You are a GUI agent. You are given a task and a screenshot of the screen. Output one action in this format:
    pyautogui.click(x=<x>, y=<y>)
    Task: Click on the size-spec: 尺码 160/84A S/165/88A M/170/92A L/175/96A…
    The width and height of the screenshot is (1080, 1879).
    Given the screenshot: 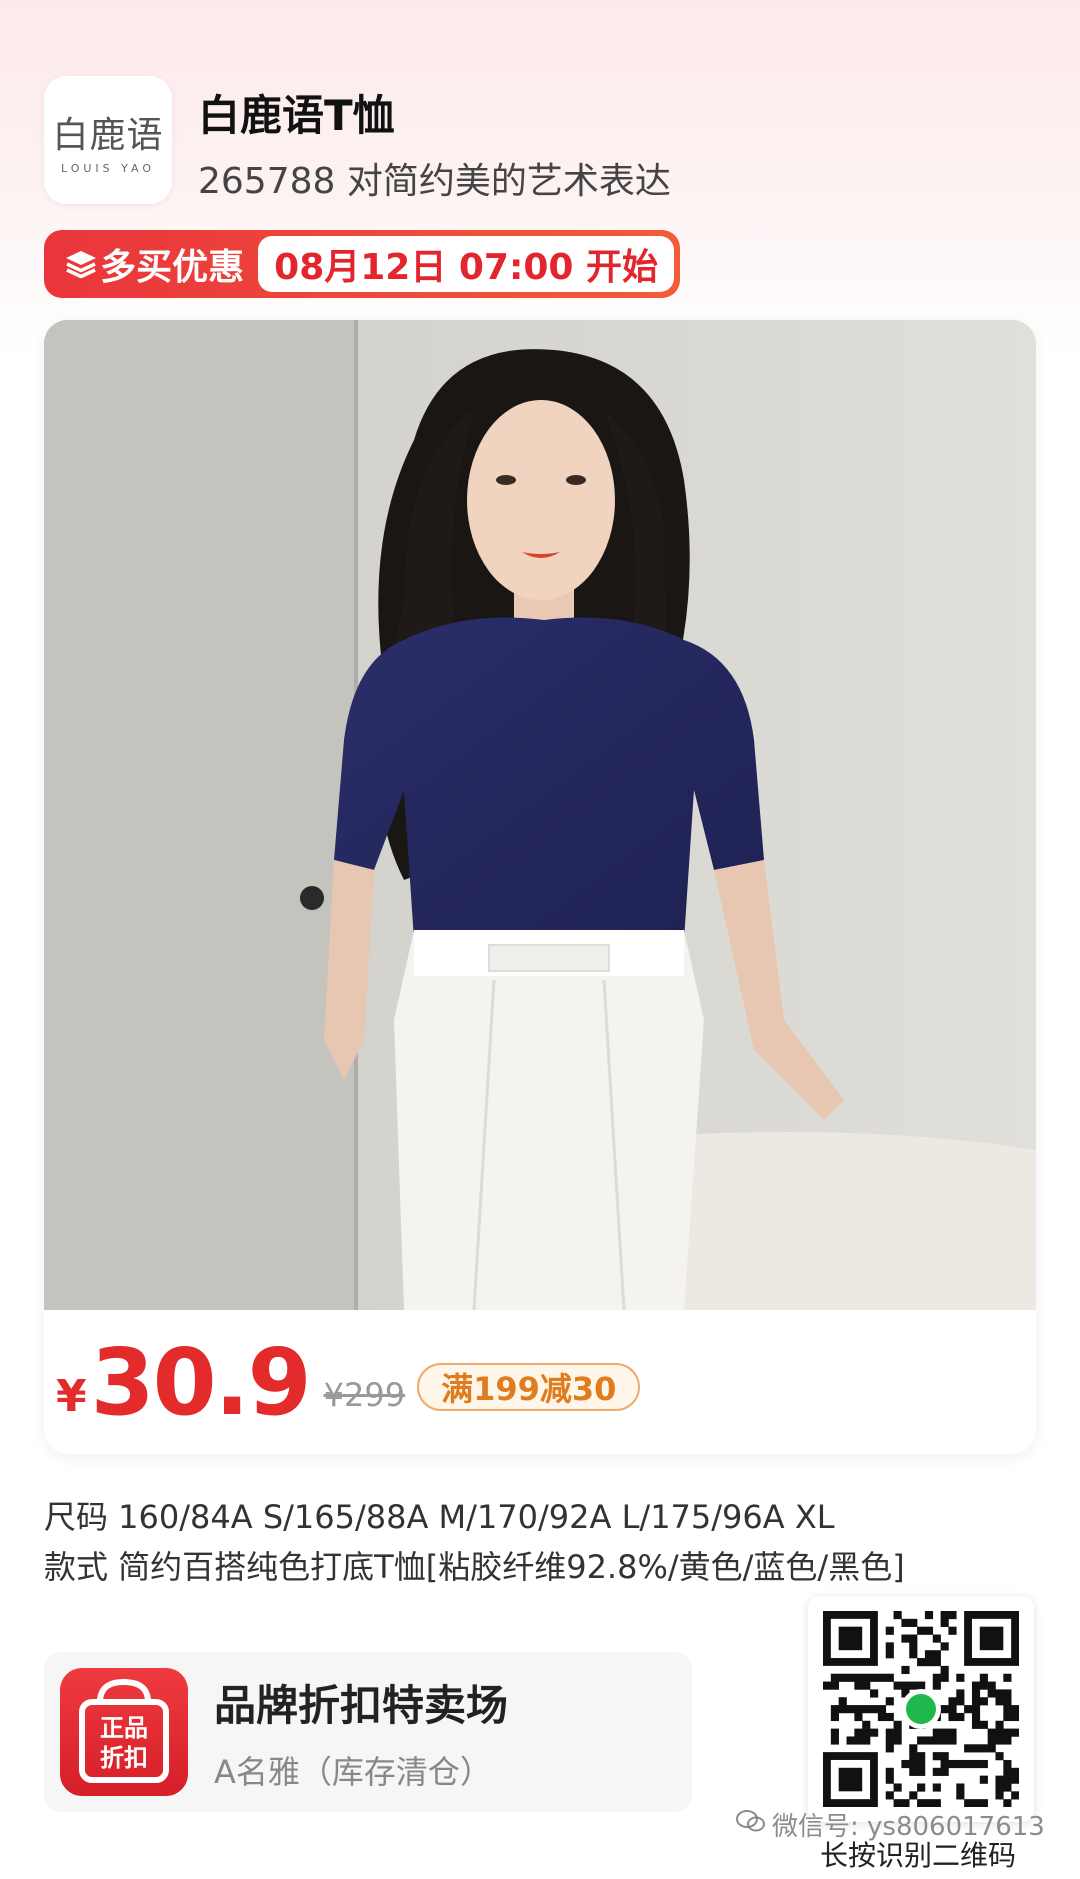 What is the action you would take?
    pyautogui.click(x=439, y=1517)
    